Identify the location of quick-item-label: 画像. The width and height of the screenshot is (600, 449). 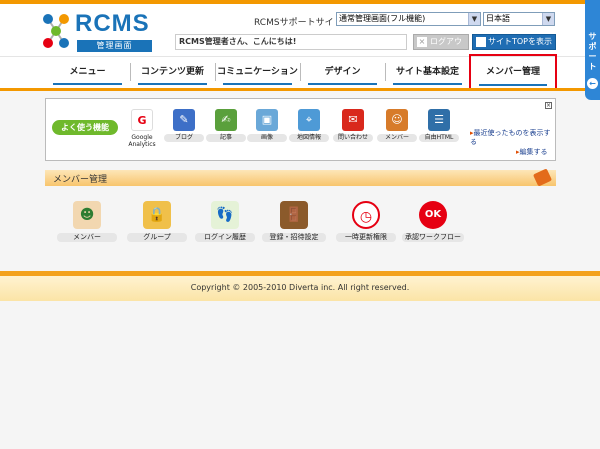
(267, 138).